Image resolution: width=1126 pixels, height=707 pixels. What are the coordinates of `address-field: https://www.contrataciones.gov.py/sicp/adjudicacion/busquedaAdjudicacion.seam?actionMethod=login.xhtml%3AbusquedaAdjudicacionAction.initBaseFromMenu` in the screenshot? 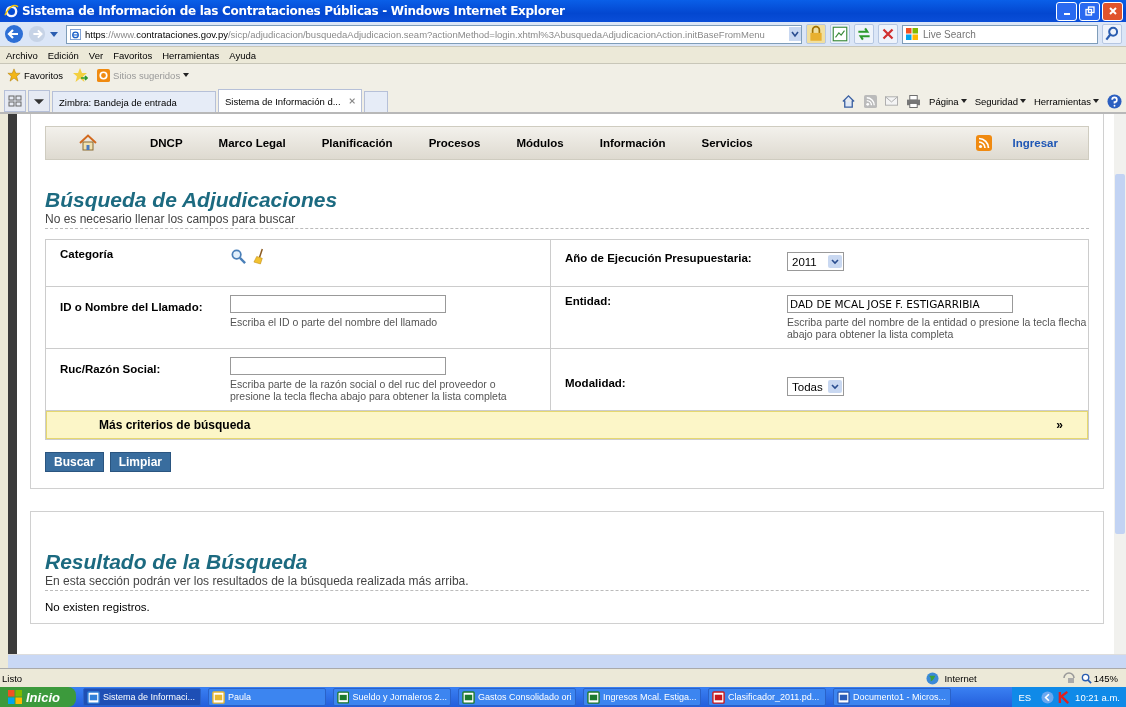 It's located at (434, 34).